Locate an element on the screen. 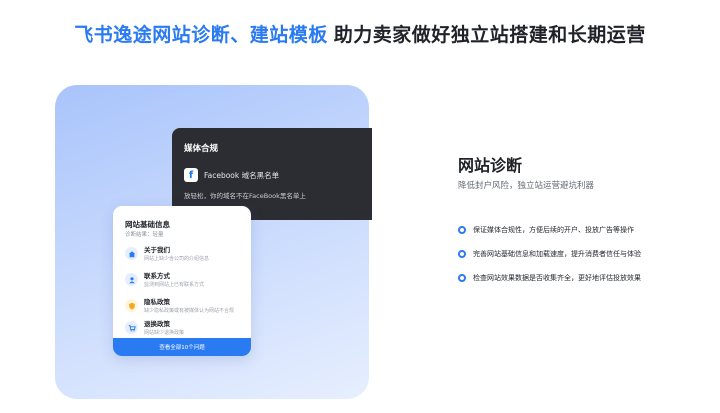 This screenshot has width=720, height=413. feature-item: 保证媒体合规性，方便后续的开户、投放广告等操作 is located at coordinates (578, 230).